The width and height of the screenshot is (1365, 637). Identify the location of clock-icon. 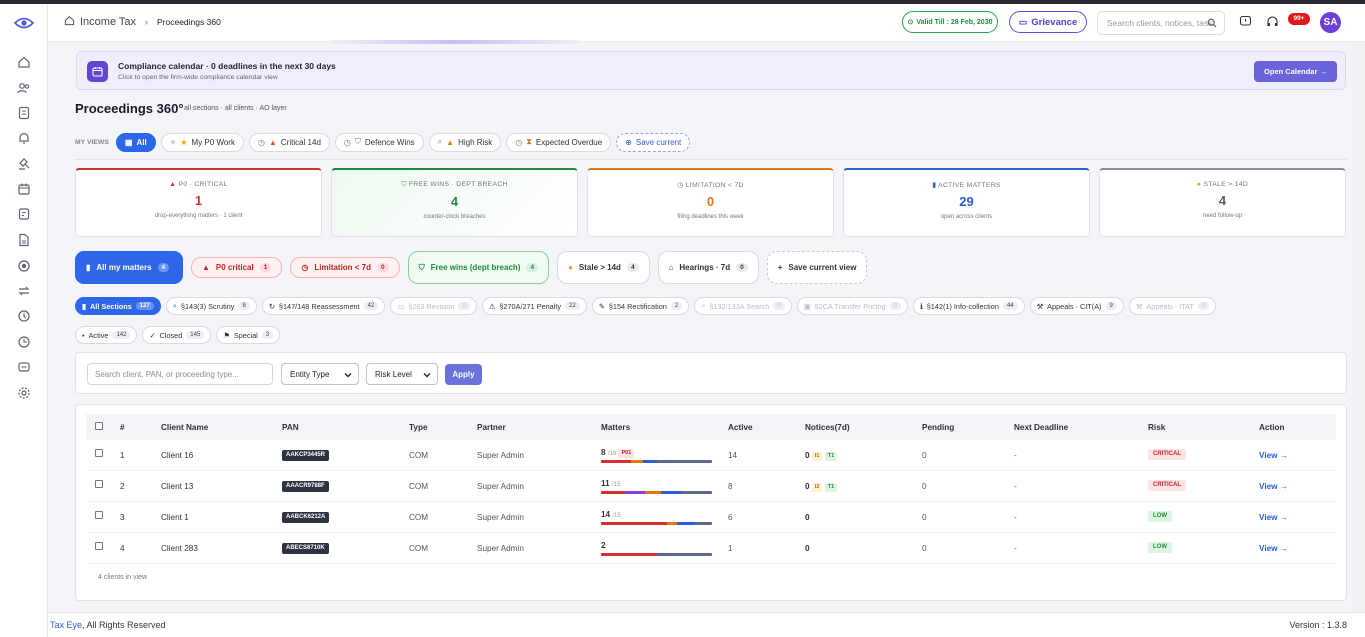
(24, 316).